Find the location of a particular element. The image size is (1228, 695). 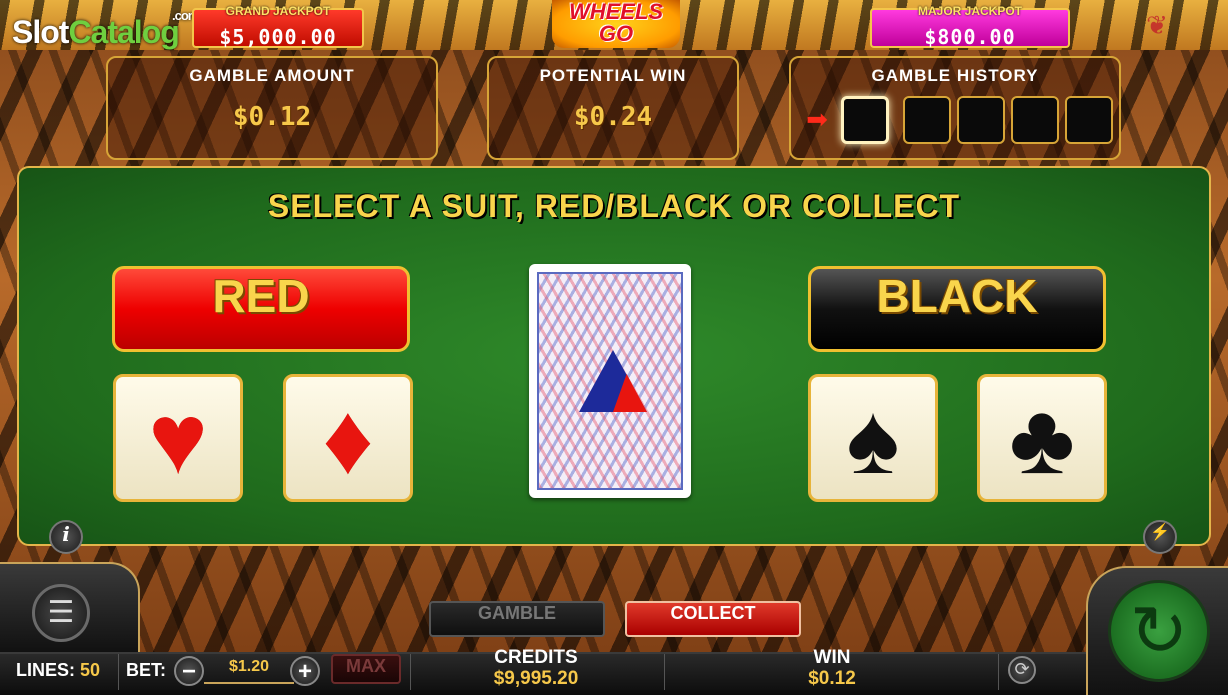

menu-button: ☰ is located at coordinates (61, 613).